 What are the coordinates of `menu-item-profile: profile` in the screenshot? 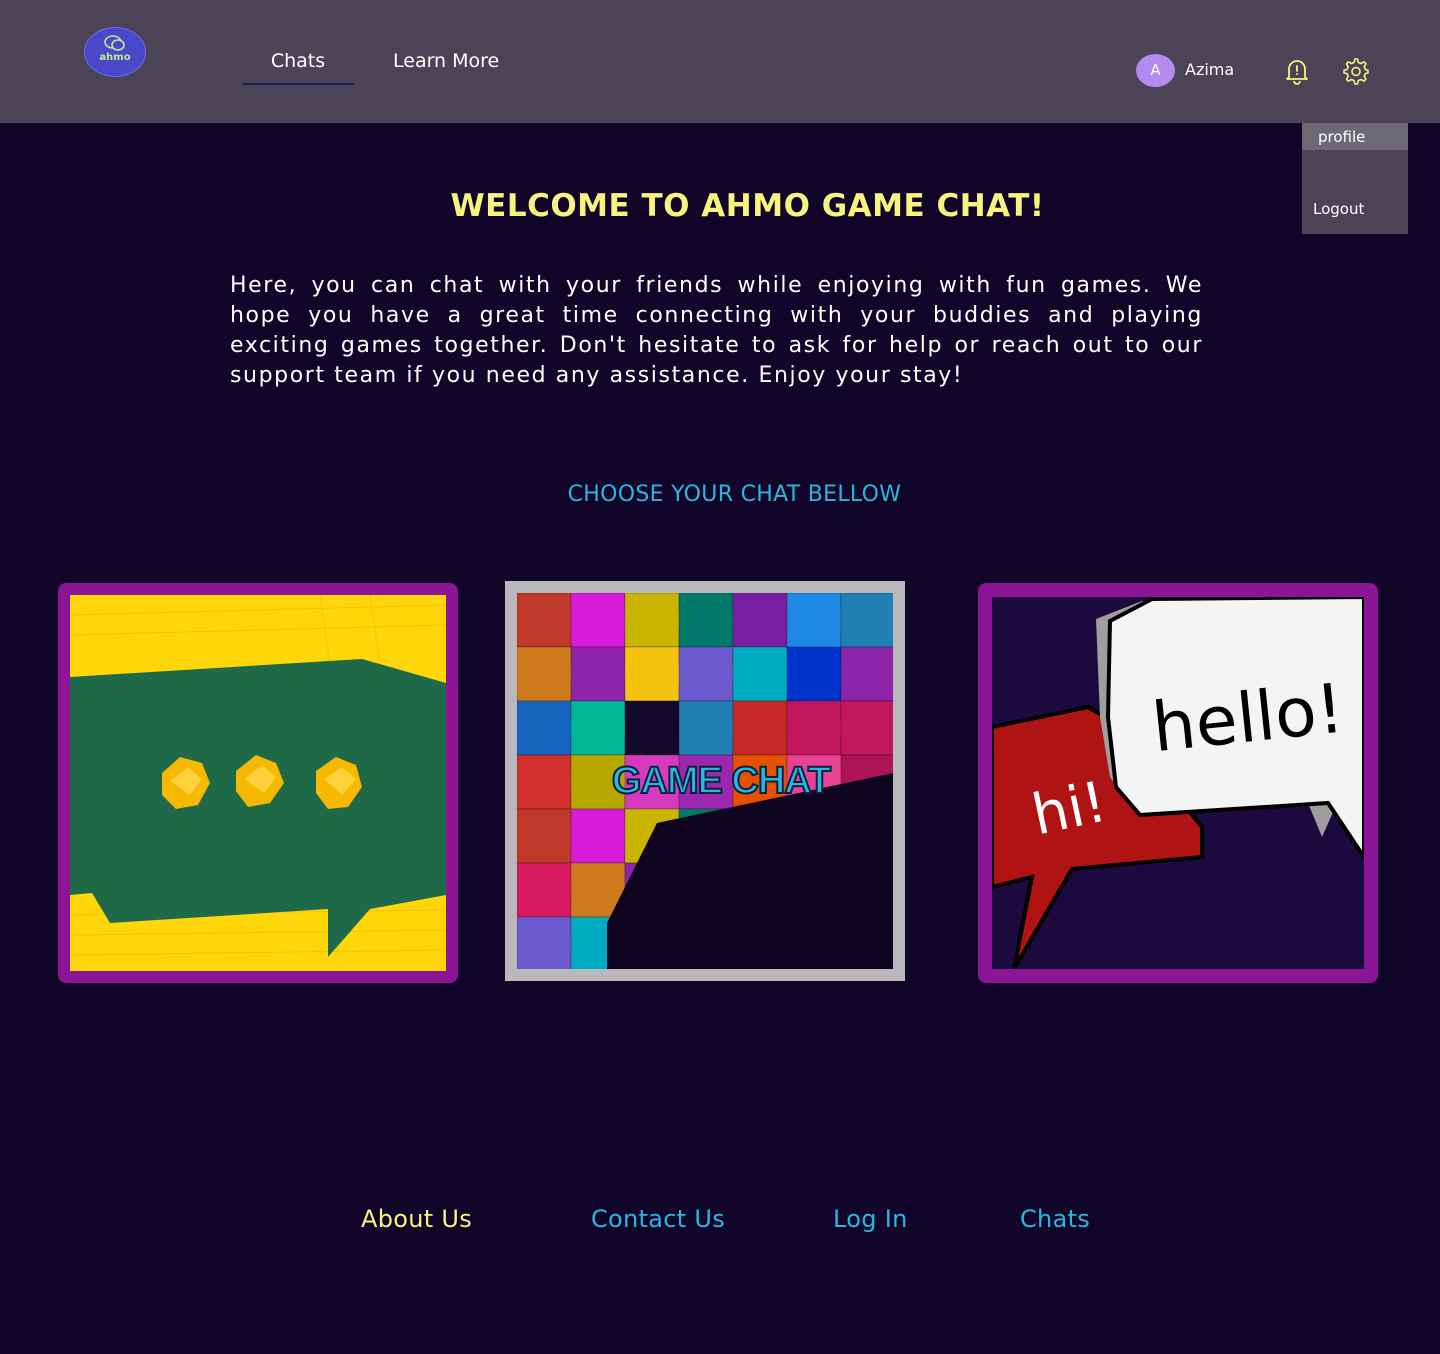 It's located at (1355, 136).